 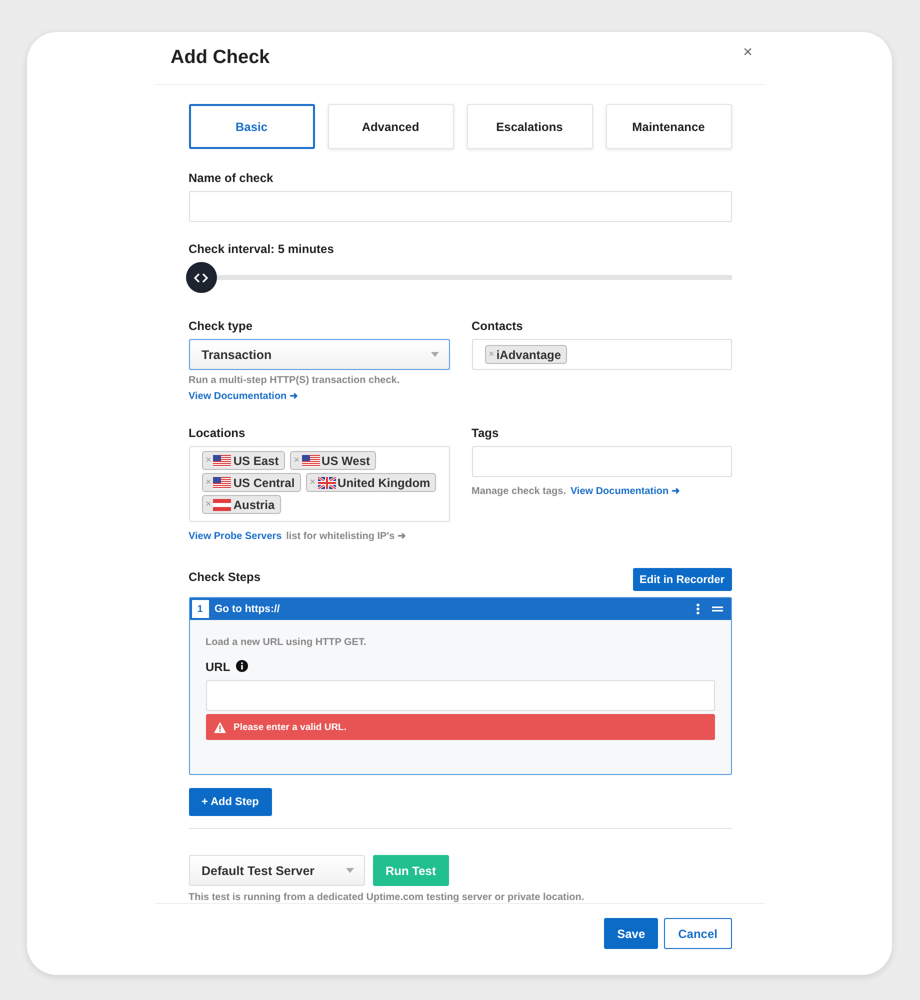 What do you see at coordinates (200, 609) in the screenshot?
I see `step-number: 1` at bounding box center [200, 609].